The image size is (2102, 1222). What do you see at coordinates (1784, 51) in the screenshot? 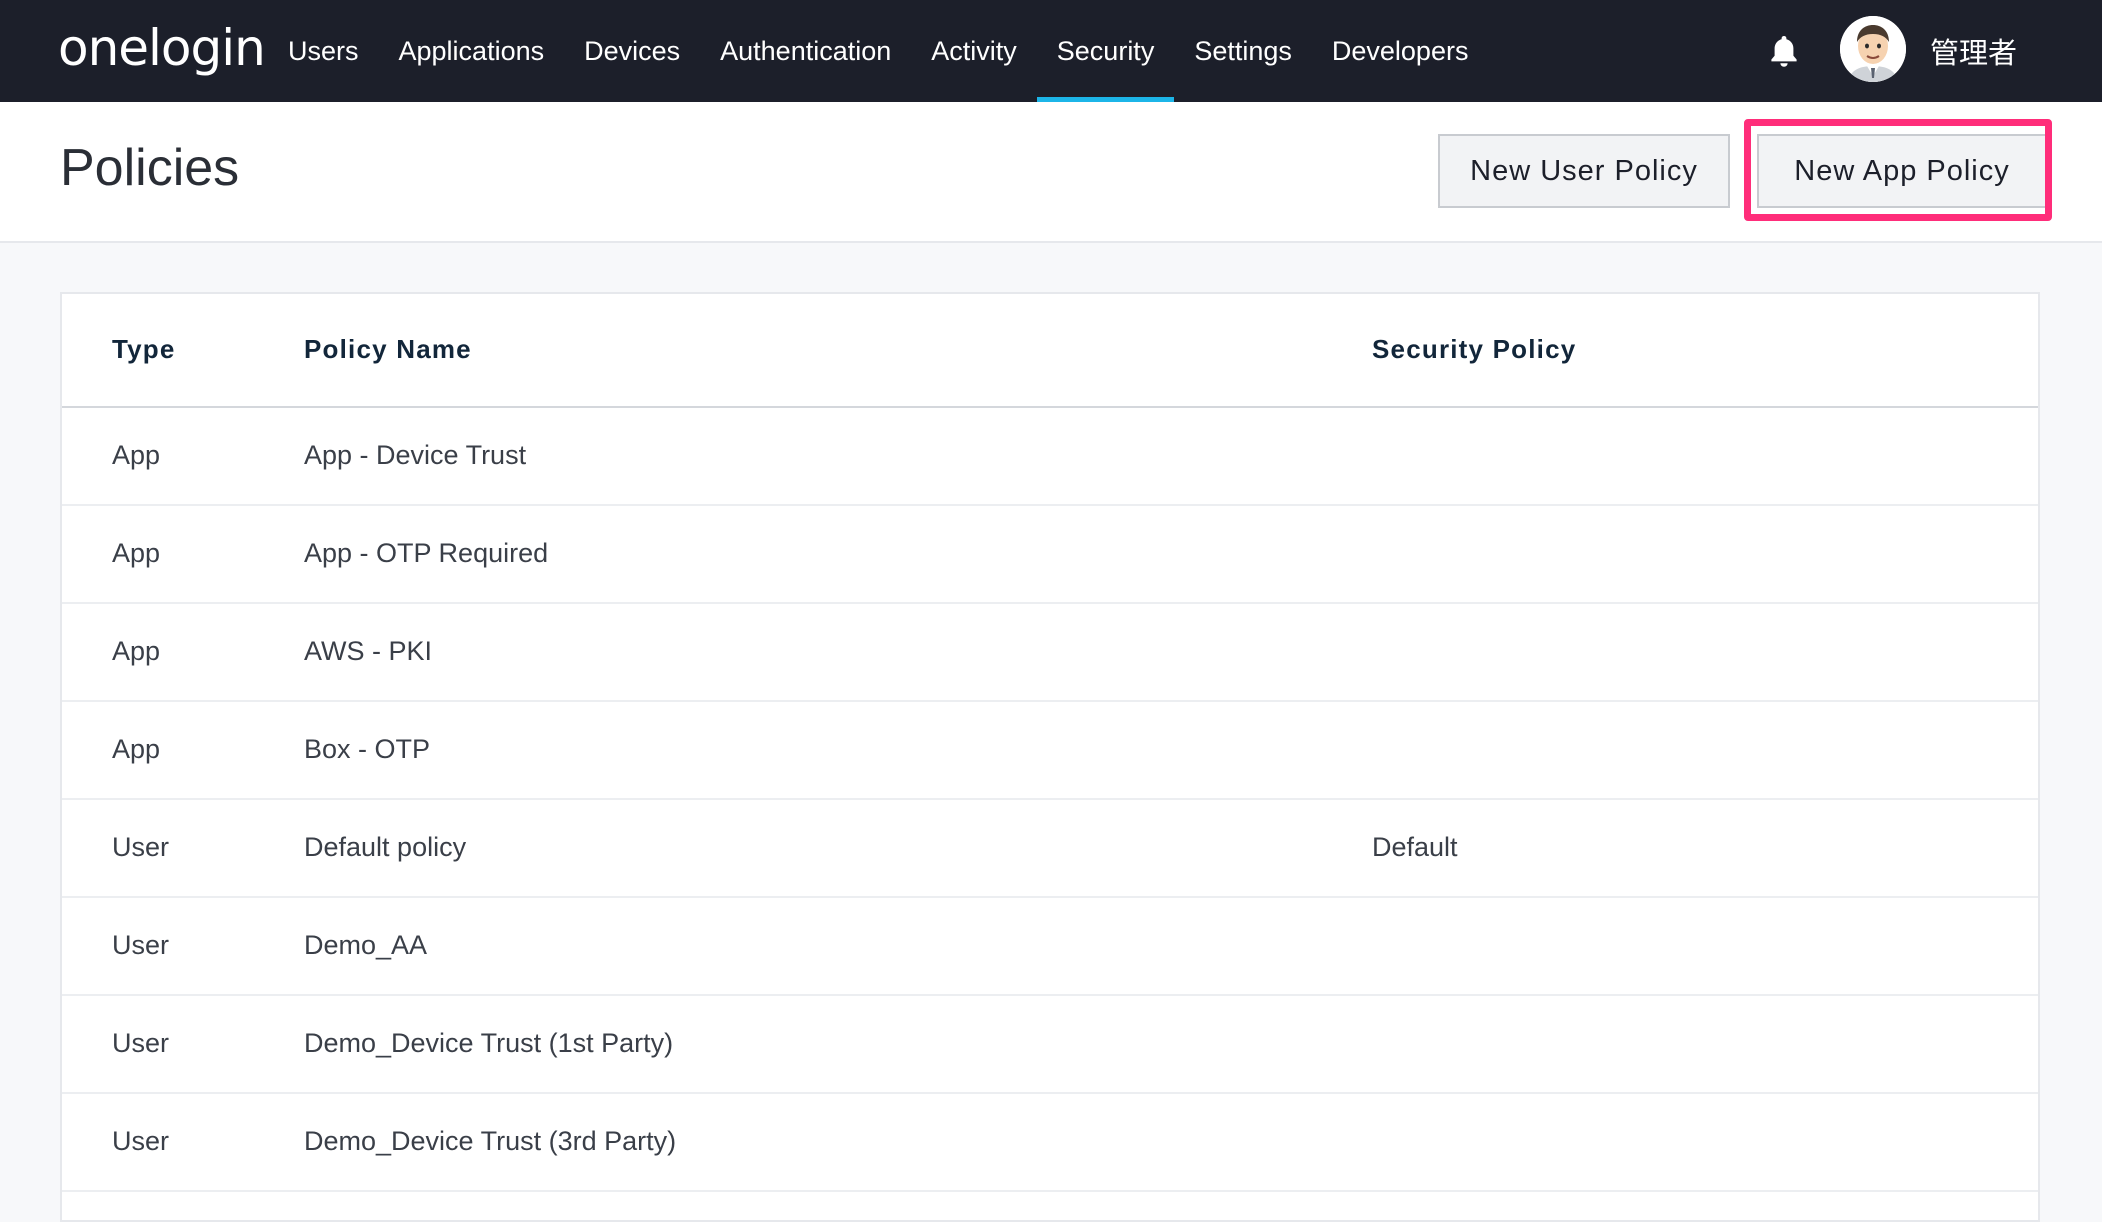
I see `bell-icon` at bounding box center [1784, 51].